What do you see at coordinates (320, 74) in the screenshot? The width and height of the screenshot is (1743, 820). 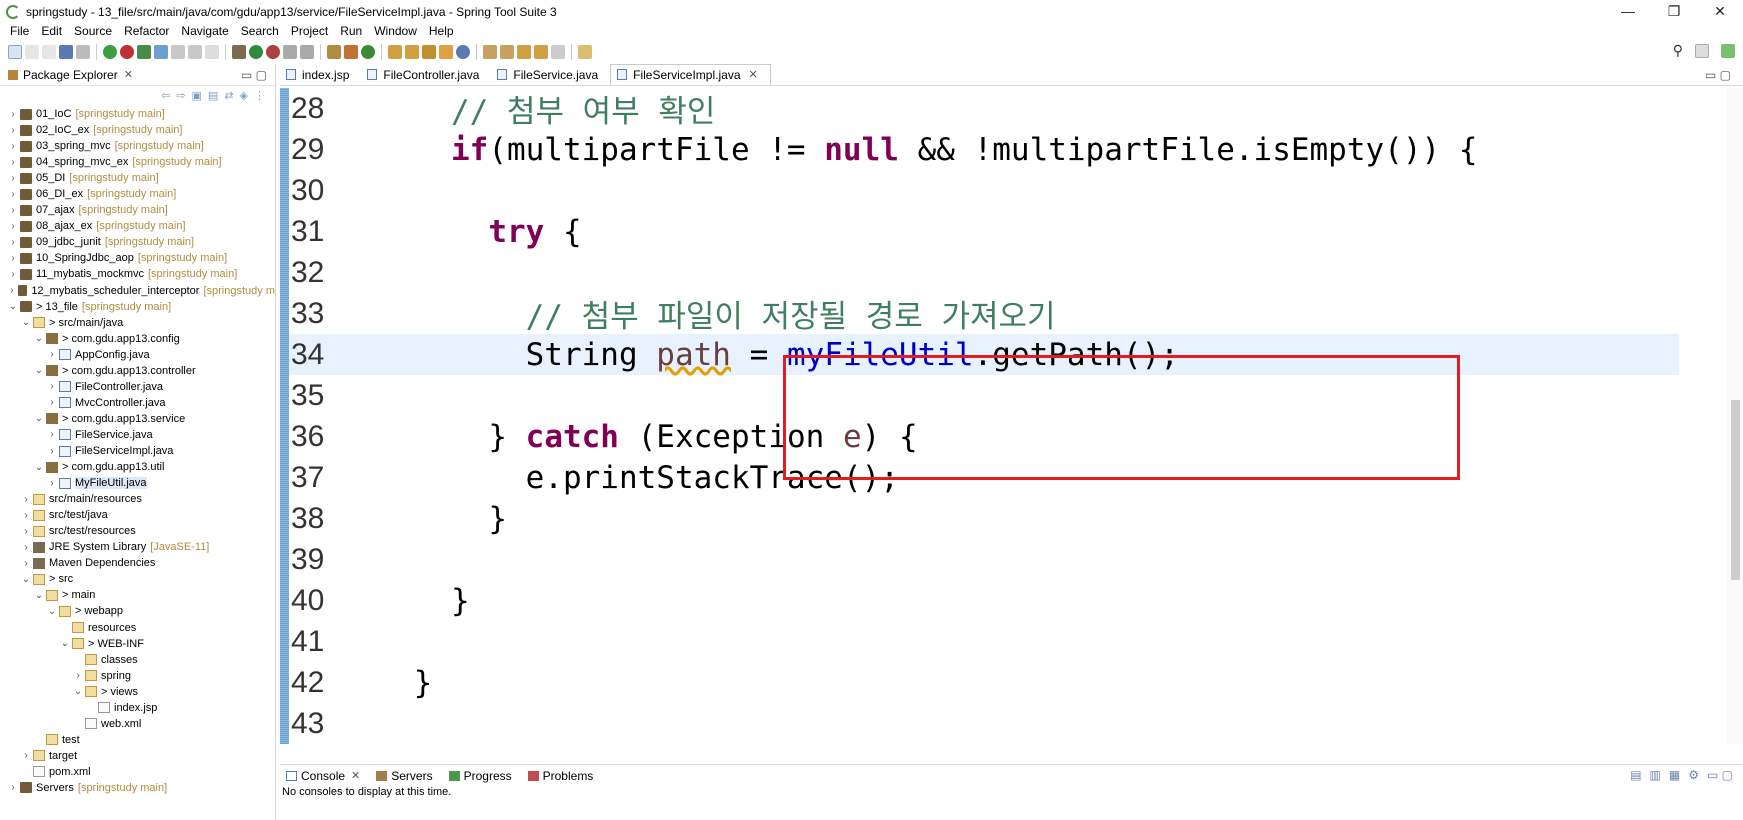 I see `tab-index-jsp: index.jsp` at bounding box center [320, 74].